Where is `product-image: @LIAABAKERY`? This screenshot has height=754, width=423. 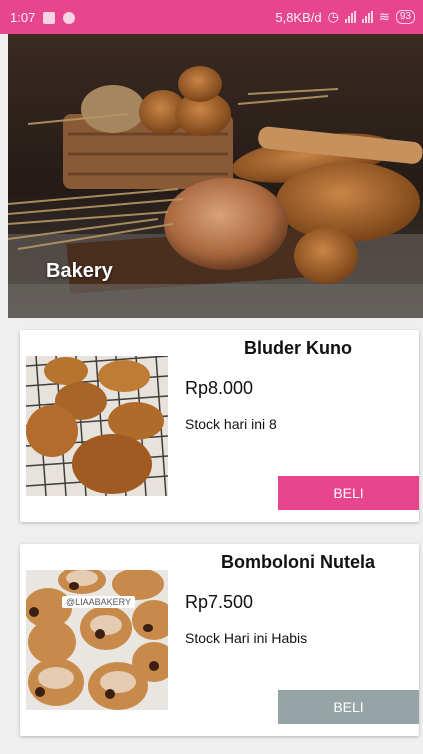
product-image: @LIAABAKERY is located at coordinates (97, 640).